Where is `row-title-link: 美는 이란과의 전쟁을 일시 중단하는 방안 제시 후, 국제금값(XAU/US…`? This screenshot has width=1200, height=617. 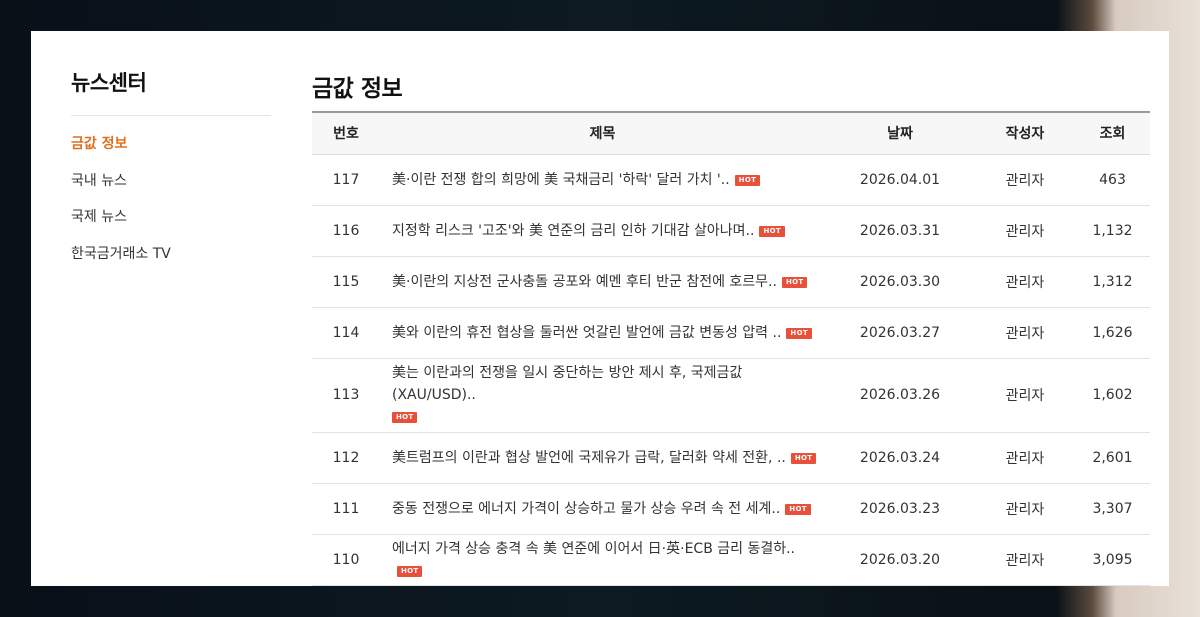
row-title-link: 美는 이란과의 전쟁을 일시 중단하는 방안 제시 후, 국제금값(XAU/US… is located at coordinates (567, 384).